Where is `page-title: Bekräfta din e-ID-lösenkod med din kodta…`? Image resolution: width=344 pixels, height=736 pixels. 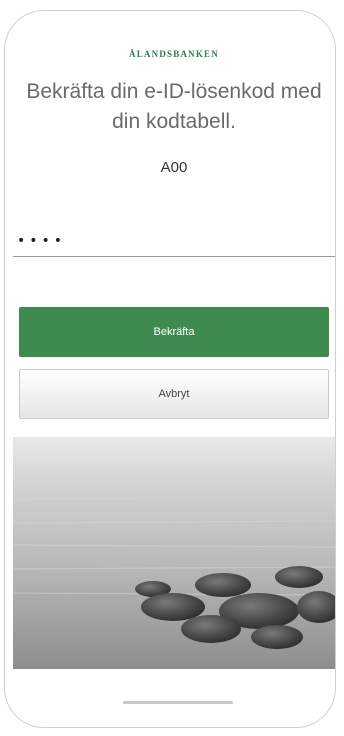
page-title: Bekräfta din e-ID-lösenkod med din kodta… is located at coordinates (174, 106).